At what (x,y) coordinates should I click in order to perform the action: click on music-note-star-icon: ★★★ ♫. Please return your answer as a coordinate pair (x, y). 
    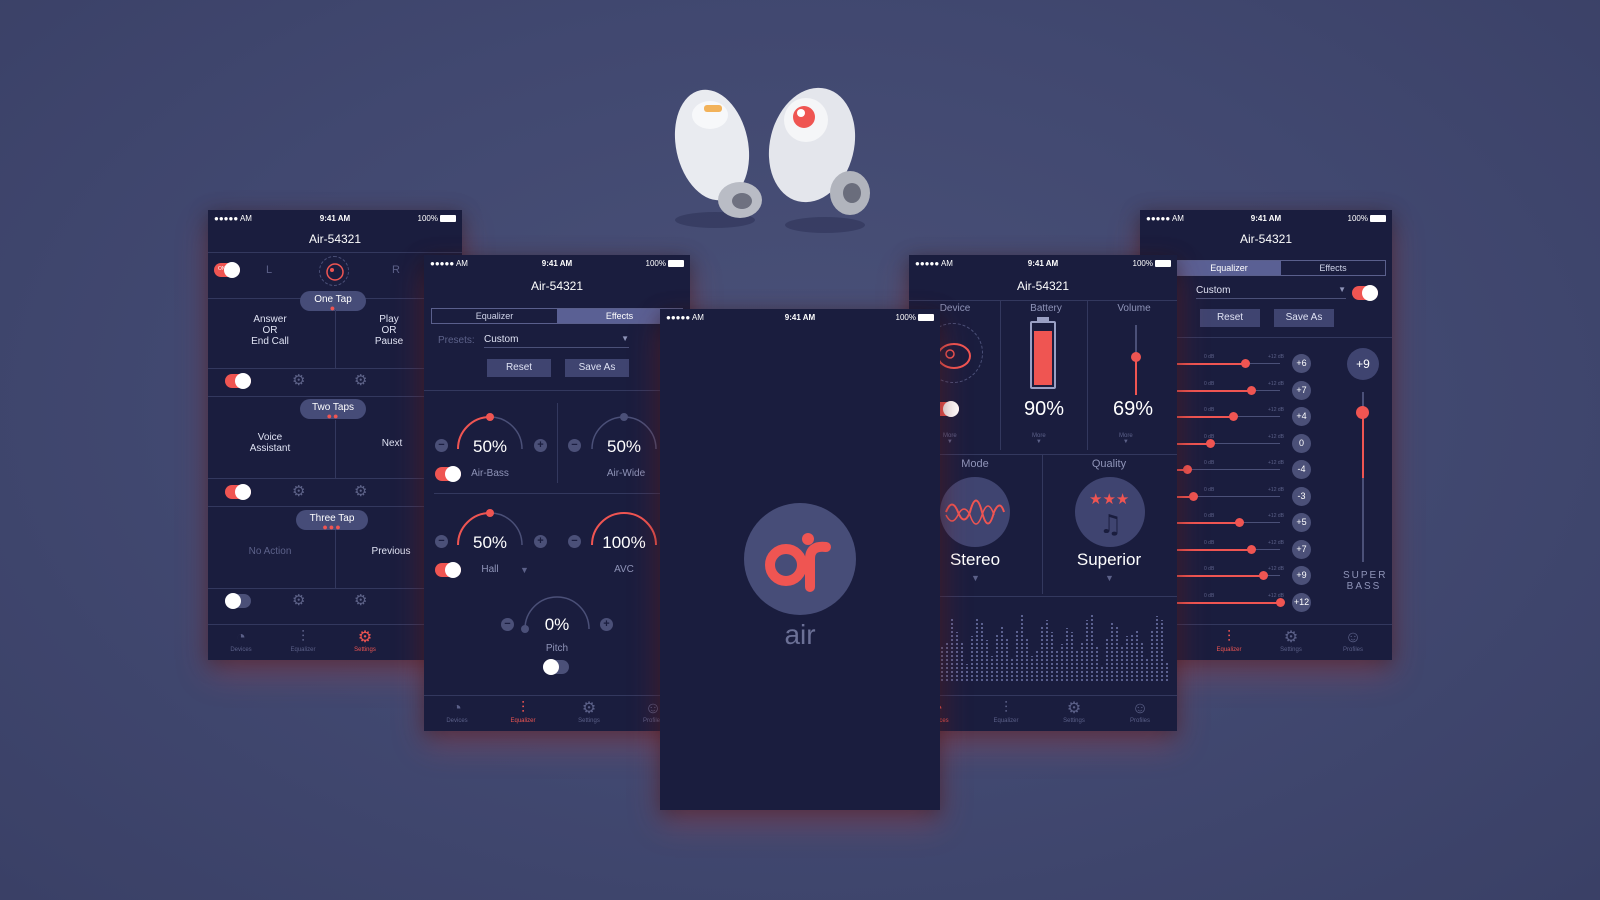
    Looking at the image, I should click on (1110, 512).